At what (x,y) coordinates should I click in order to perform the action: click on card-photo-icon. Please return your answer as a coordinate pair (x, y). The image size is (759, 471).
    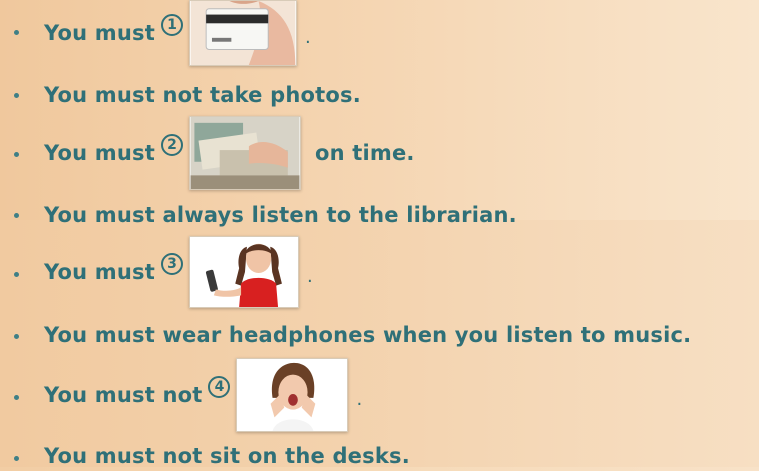
    Looking at the image, I should click on (243, 33).